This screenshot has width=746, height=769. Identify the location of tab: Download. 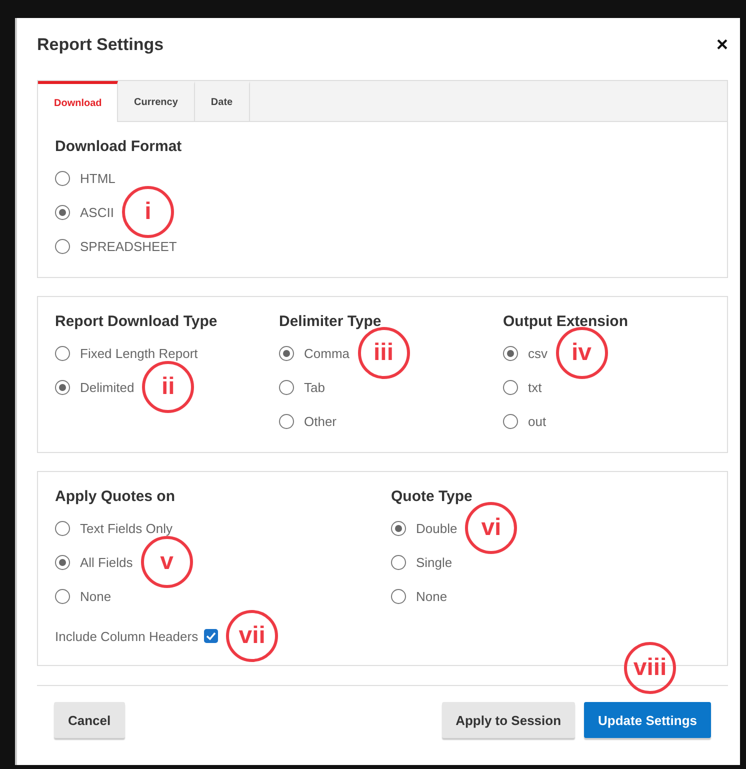
(78, 101).